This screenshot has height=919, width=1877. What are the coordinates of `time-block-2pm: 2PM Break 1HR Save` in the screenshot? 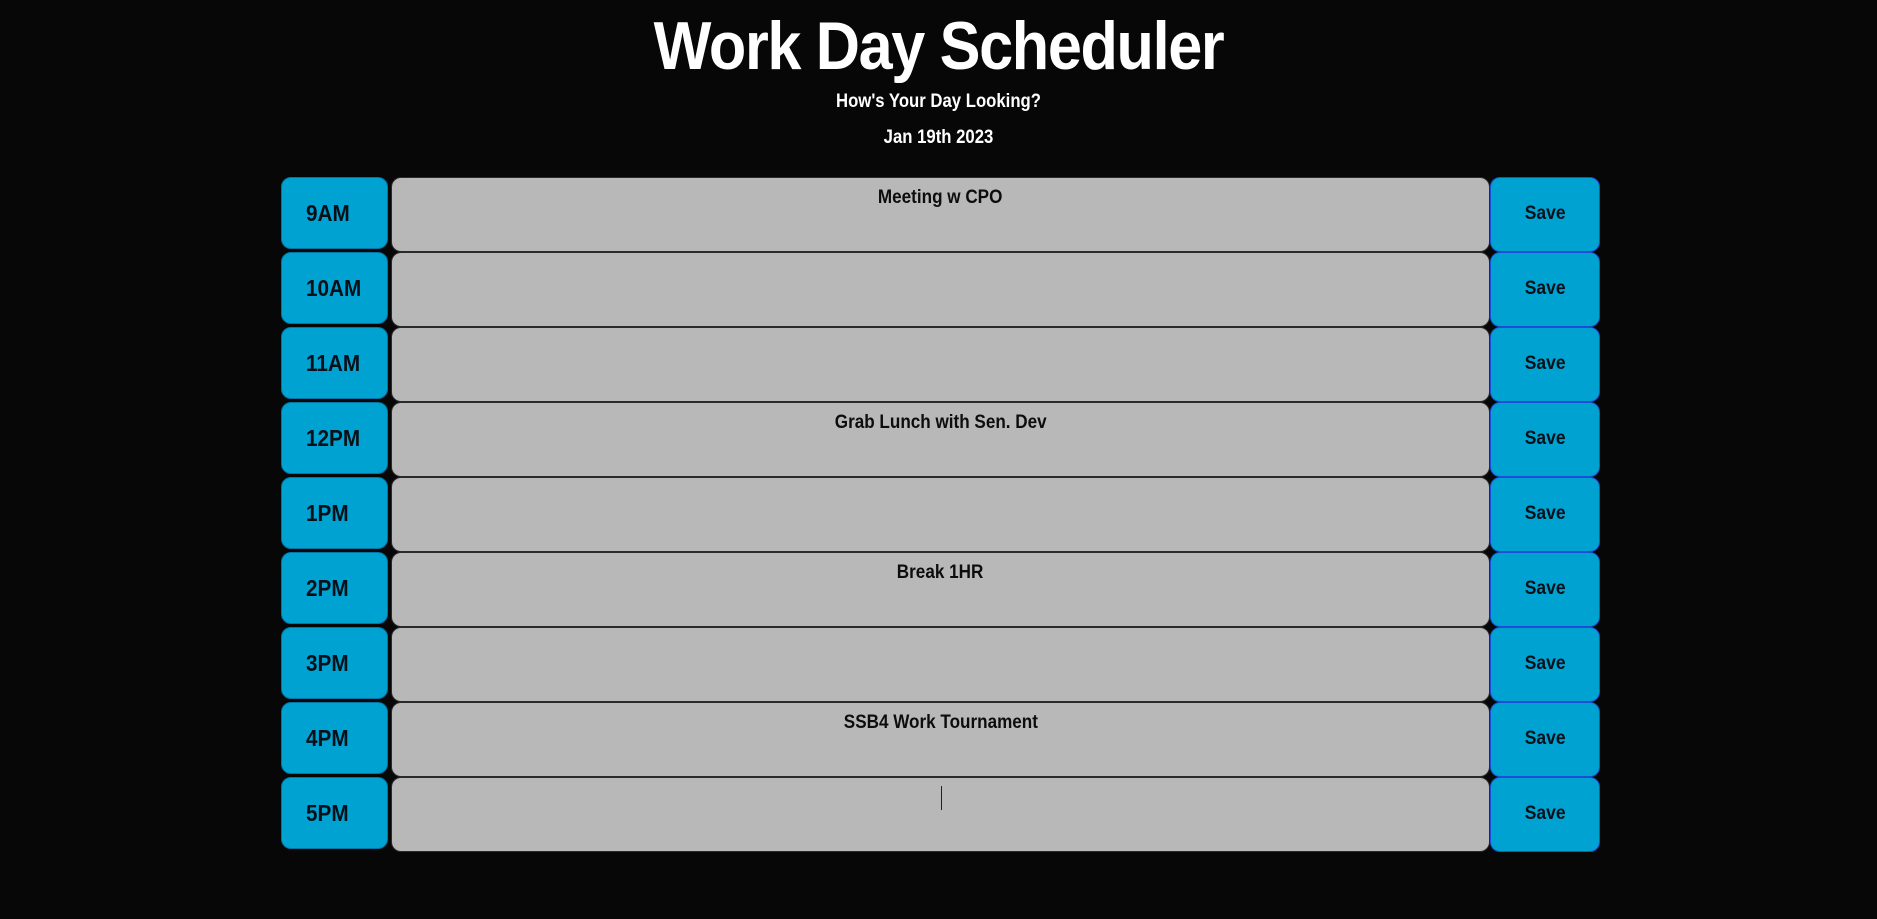 It's located at (941, 589).